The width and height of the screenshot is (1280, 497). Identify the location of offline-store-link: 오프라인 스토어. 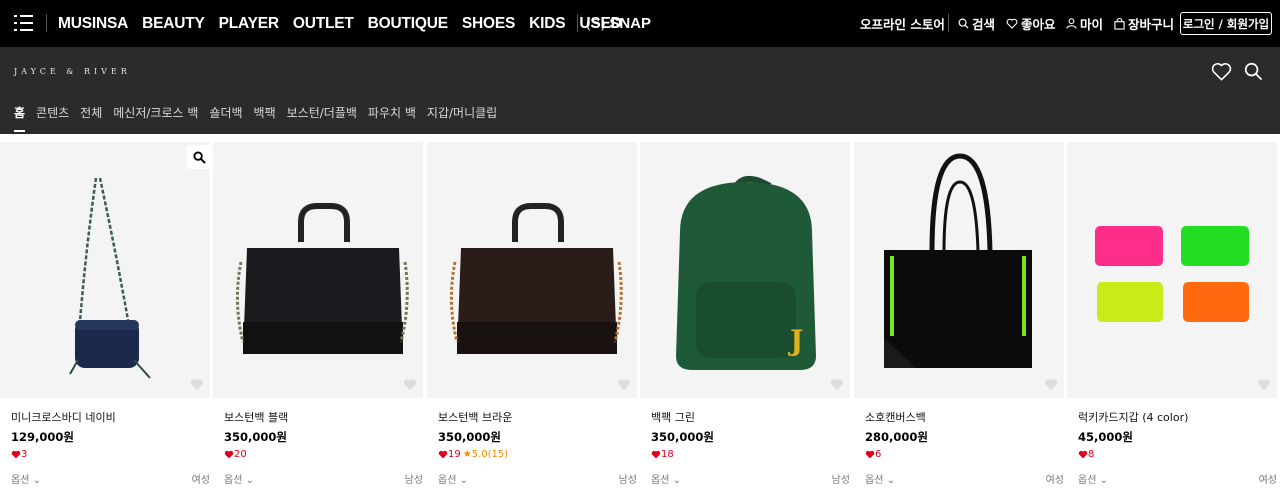
(902, 23).